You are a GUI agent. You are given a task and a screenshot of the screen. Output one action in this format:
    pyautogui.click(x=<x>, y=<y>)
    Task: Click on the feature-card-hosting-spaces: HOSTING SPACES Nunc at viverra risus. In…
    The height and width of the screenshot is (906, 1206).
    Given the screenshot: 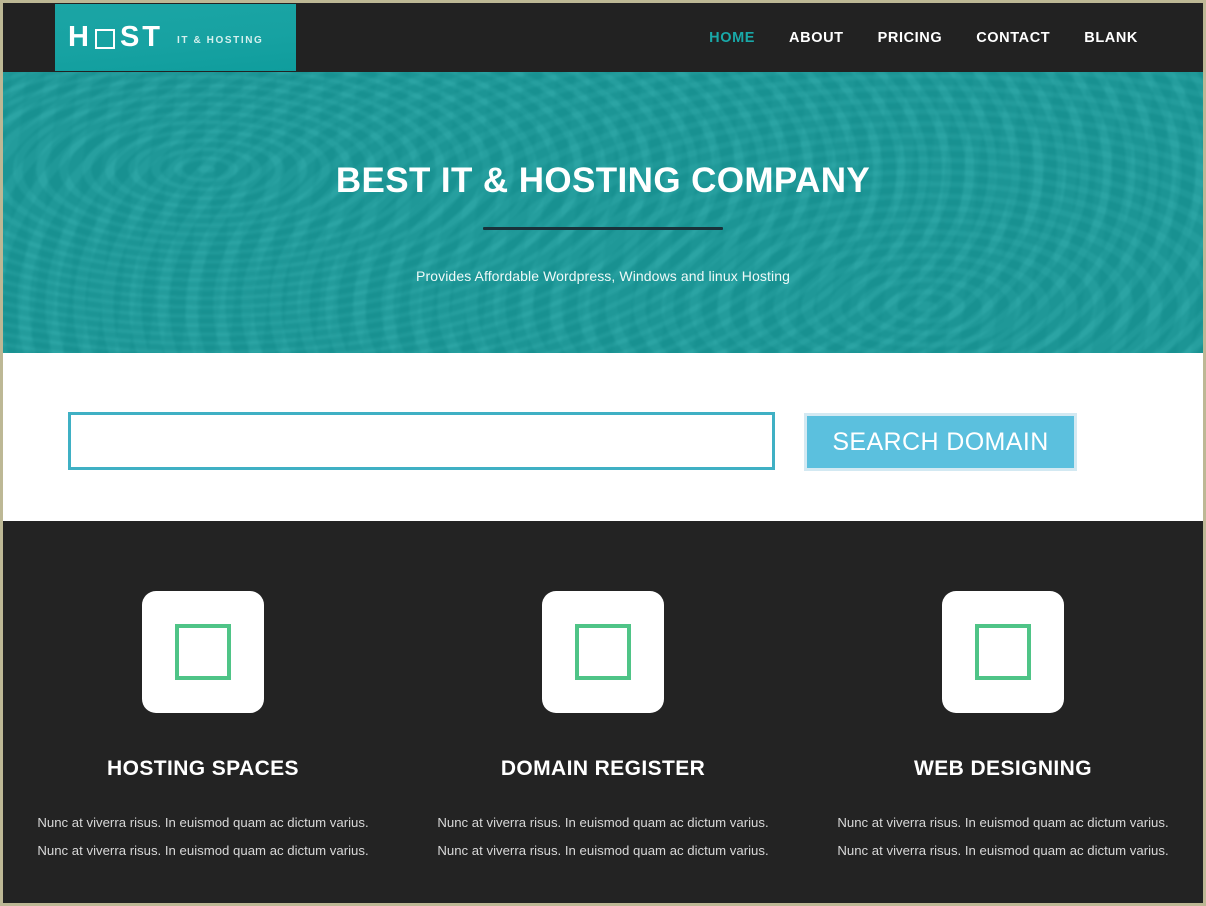 What is the action you would take?
    pyautogui.click(x=203, y=728)
    